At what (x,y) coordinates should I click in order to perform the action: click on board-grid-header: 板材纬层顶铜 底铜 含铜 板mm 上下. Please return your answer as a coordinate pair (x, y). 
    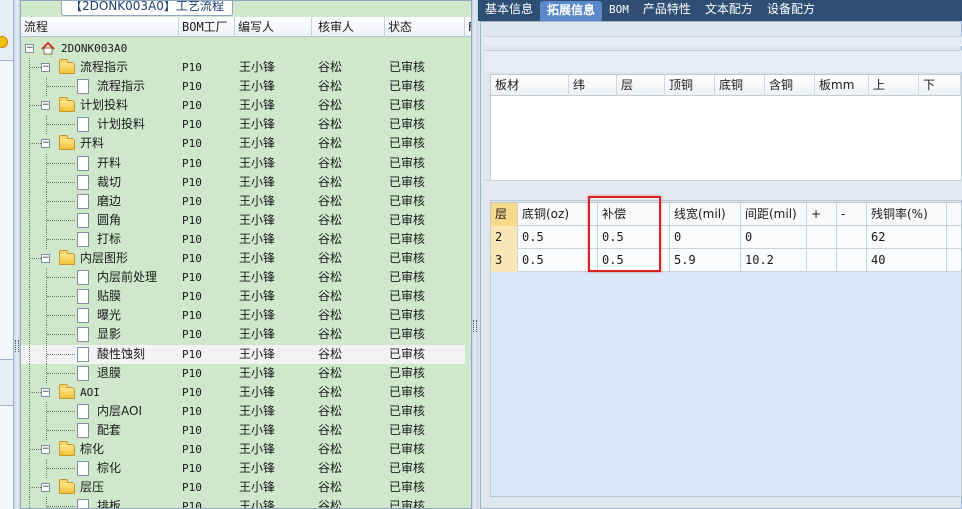
    Looking at the image, I should click on (726, 85).